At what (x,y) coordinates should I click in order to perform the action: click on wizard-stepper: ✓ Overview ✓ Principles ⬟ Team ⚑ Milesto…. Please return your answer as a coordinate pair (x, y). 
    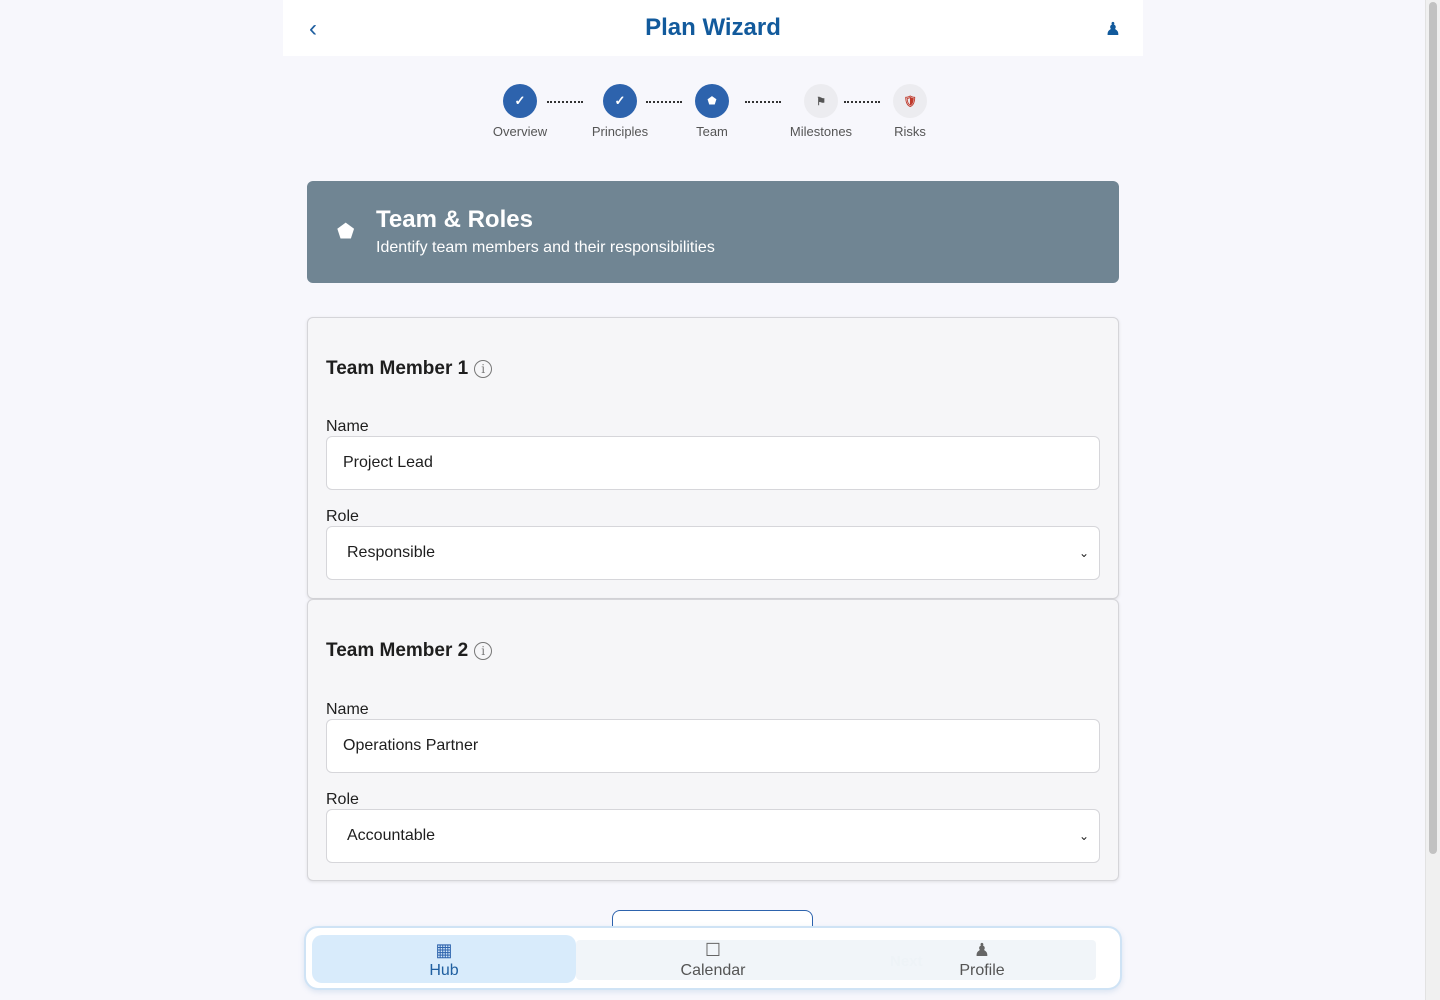
    Looking at the image, I should click on (713, 114).